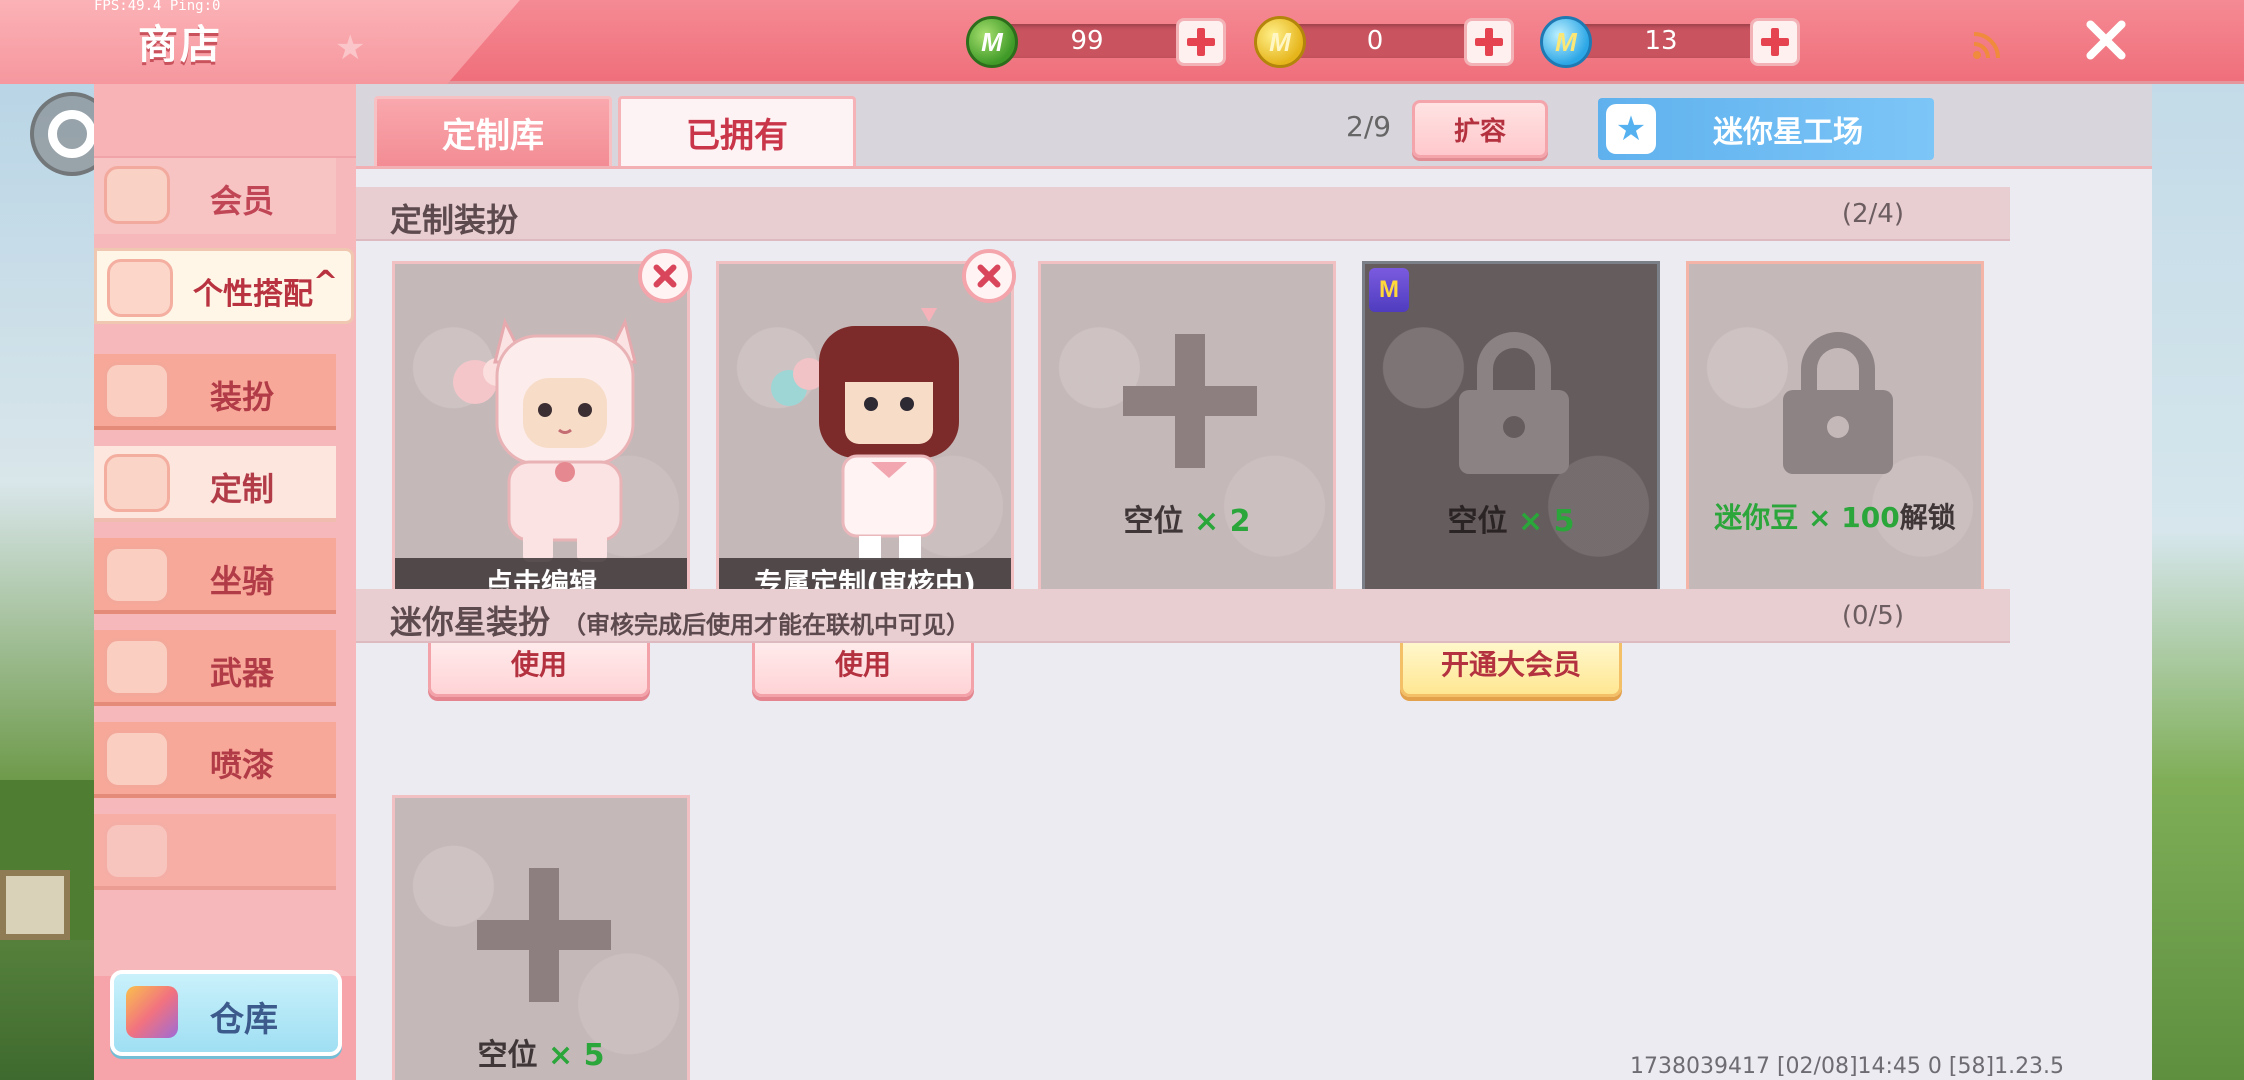  What do you see at coordinates (1631, 129) in the screenshot?
I see `star-icon: ★` at bounding box center [1631, 129].